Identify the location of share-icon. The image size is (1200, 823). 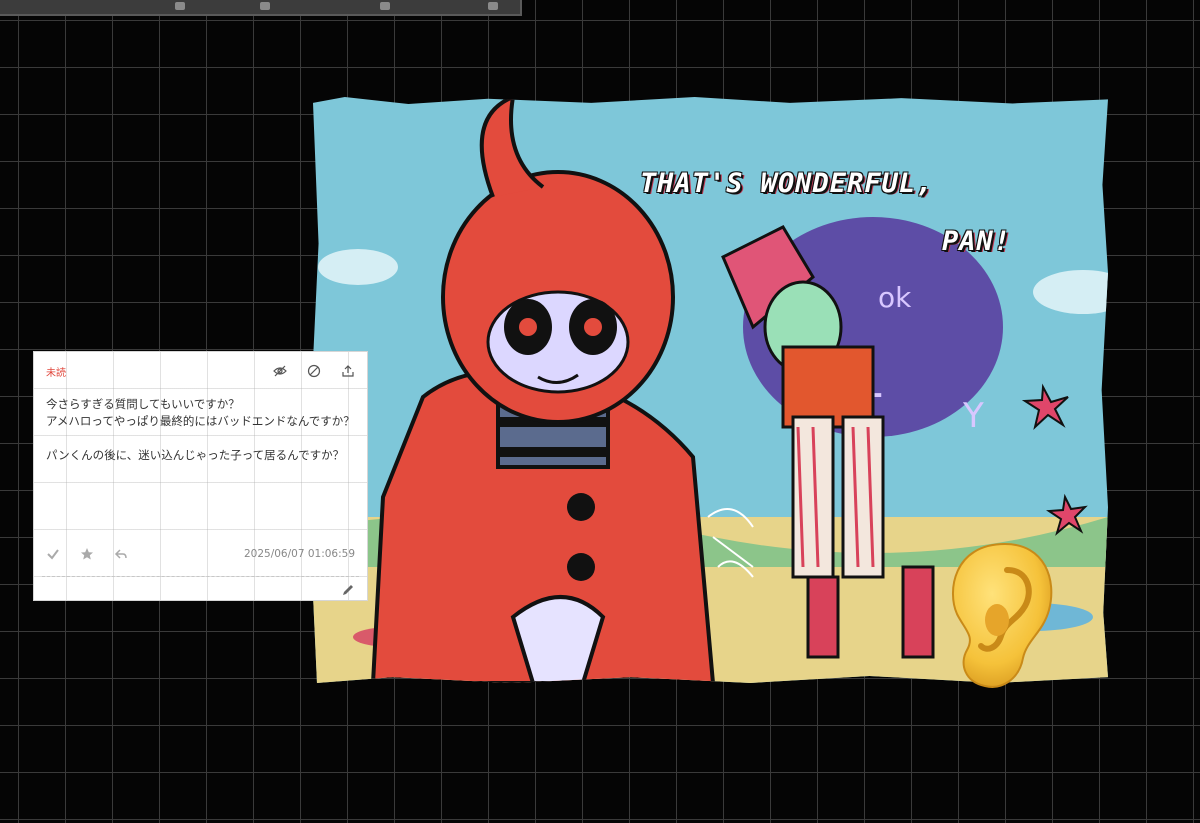
(348, 370).